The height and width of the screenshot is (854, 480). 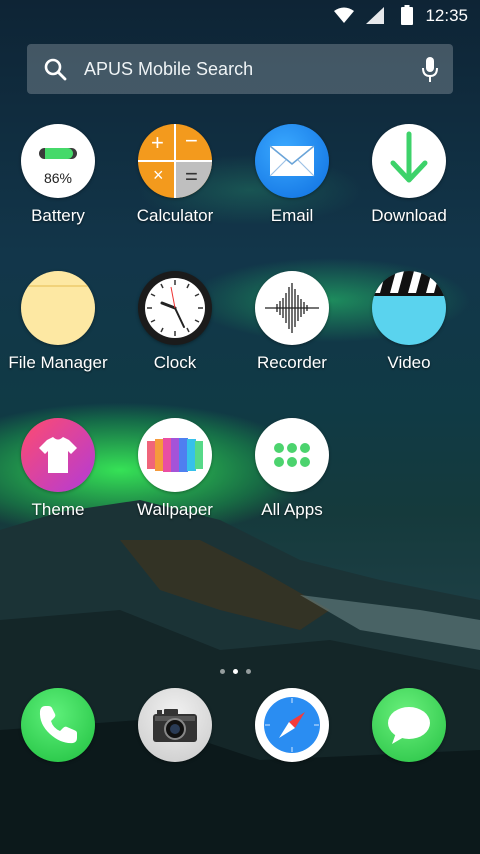 I want to click on app-theme: Theme, so click(x=58, y=469).